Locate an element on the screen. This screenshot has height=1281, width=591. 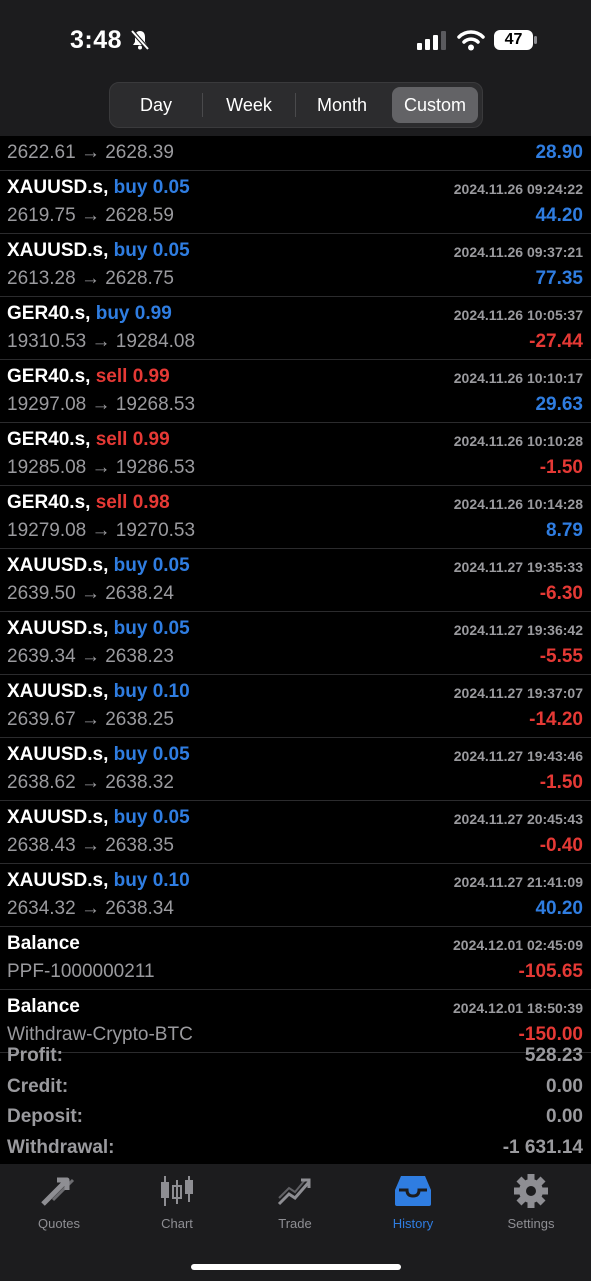
trade-profit: 8.79 is located at coordinates (564, 530).